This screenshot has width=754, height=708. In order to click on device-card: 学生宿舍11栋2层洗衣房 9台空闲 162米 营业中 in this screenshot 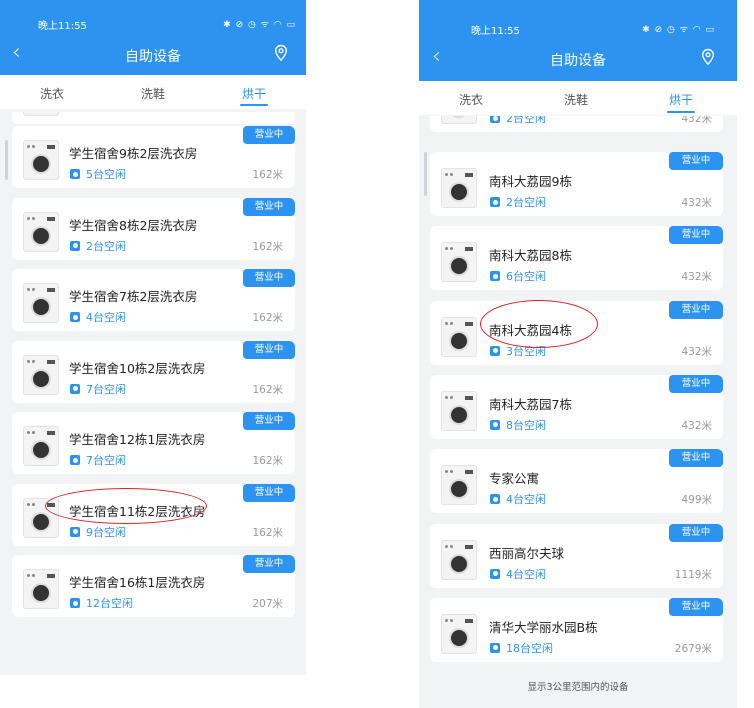, I will do `click(153, 514)`.